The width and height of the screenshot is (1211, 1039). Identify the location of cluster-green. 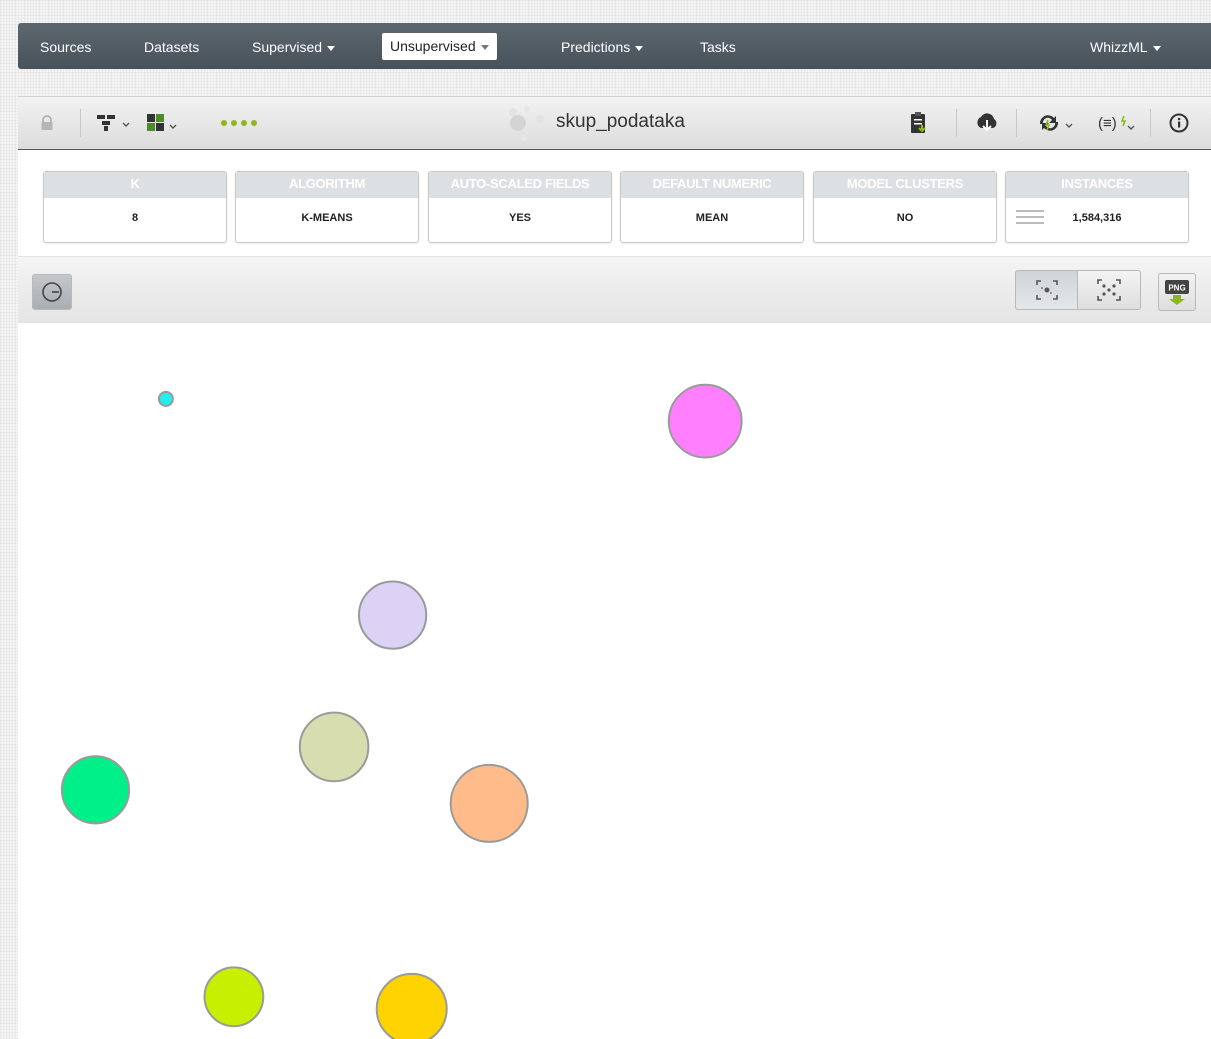
(95, 790).